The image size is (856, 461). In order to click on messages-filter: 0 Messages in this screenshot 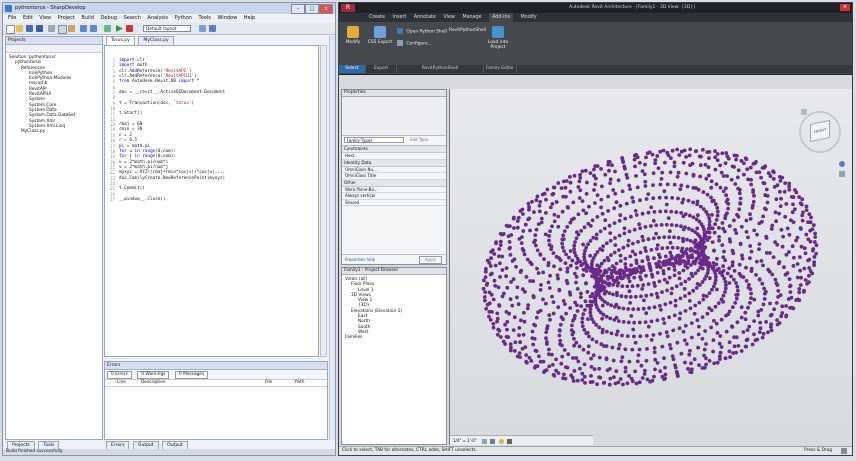, I will do `click(192, 375)`.